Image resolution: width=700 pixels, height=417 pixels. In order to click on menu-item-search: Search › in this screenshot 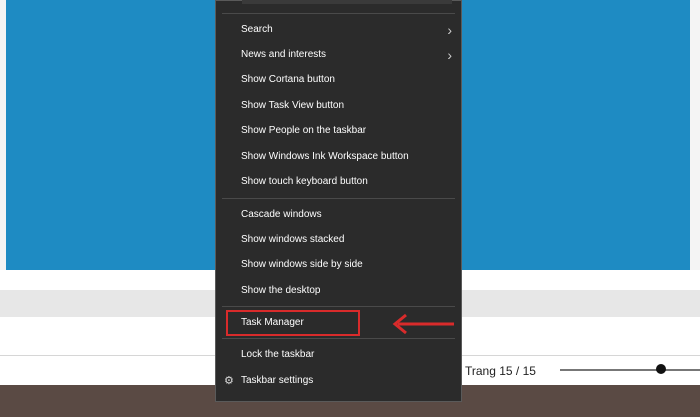, I will do `click(338, 30)`.